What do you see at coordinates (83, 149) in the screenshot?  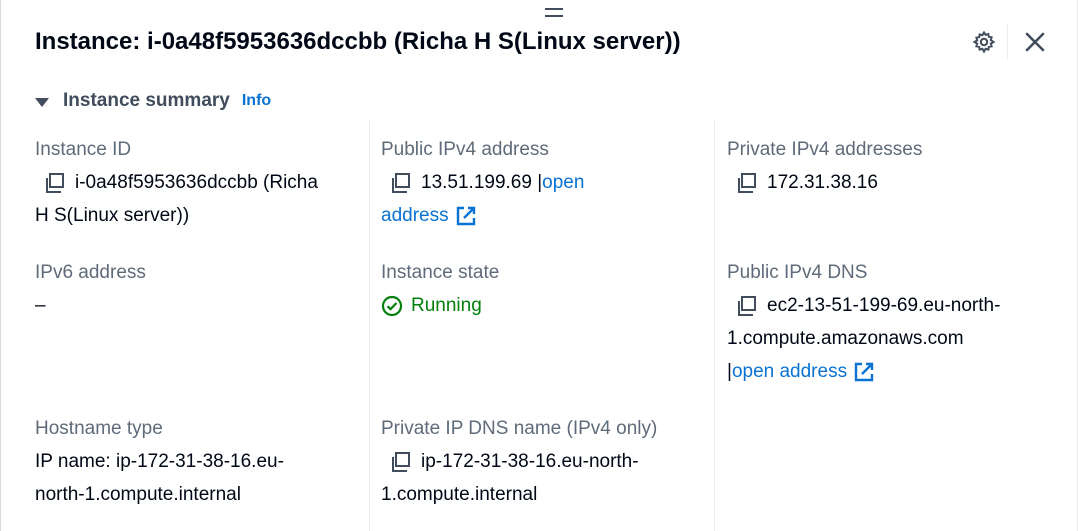 I see `field-label: Instance ID` at bounding box center [83, 149].